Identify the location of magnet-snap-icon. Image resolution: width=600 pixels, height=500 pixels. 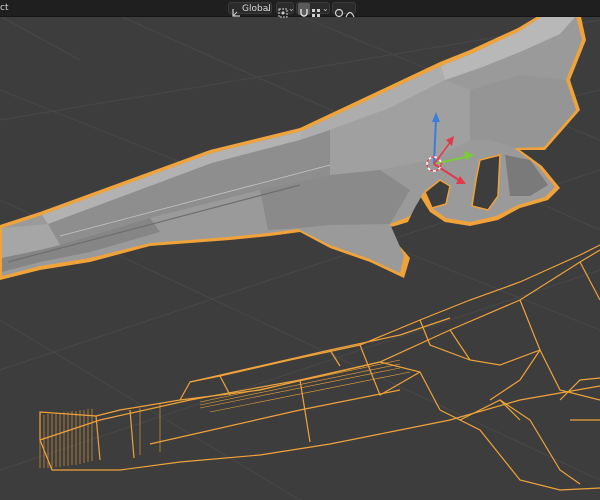
(304, 10).